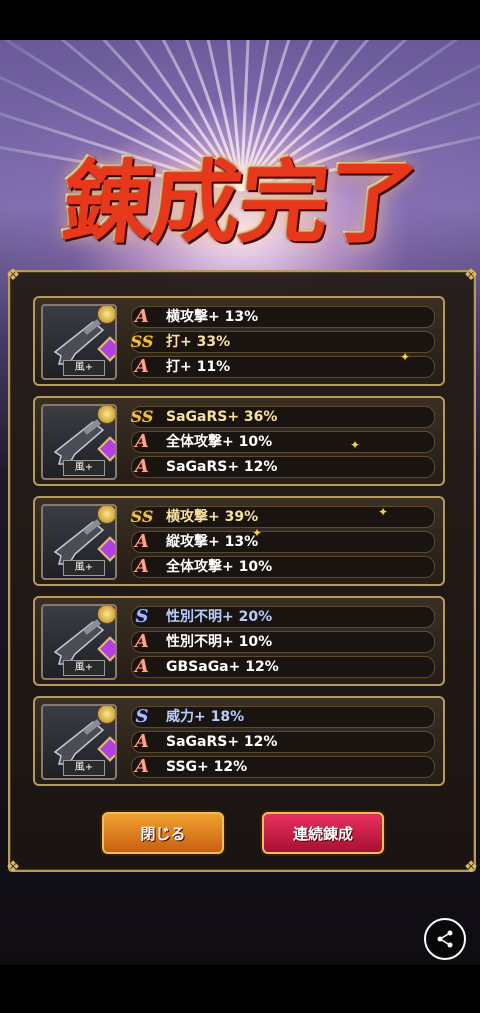 Image resolution: width=480 pixels, height=1013 pixels. What do you see at coordinates (219, 617) in the screenshot?
I see `stat-text: 性別不明+ 20%` at bounding box center [219, 617].